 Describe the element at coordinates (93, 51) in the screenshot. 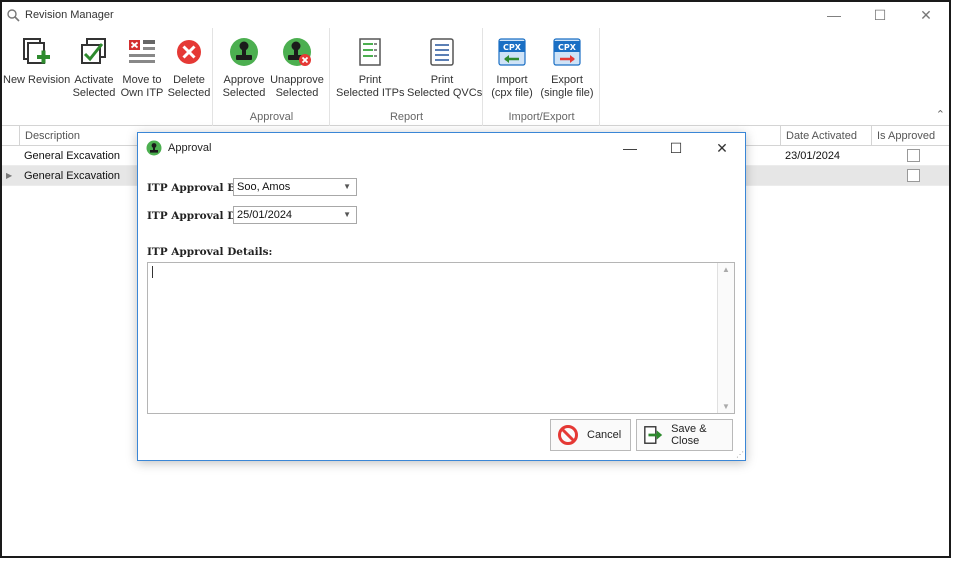

I see `activate-icon` at that location.